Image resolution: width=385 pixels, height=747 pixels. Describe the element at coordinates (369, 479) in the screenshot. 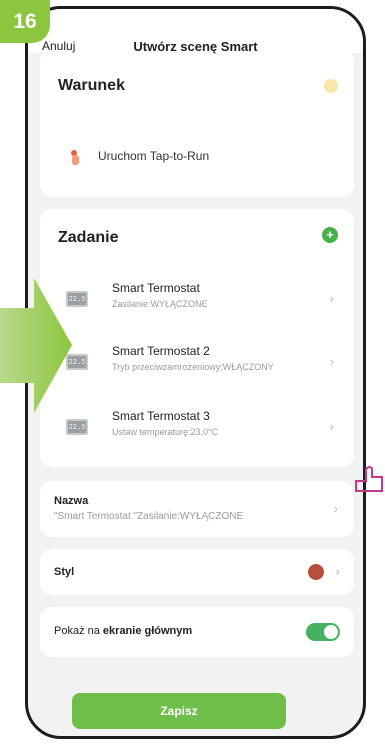

I see `tap-hand-icon` at that location.